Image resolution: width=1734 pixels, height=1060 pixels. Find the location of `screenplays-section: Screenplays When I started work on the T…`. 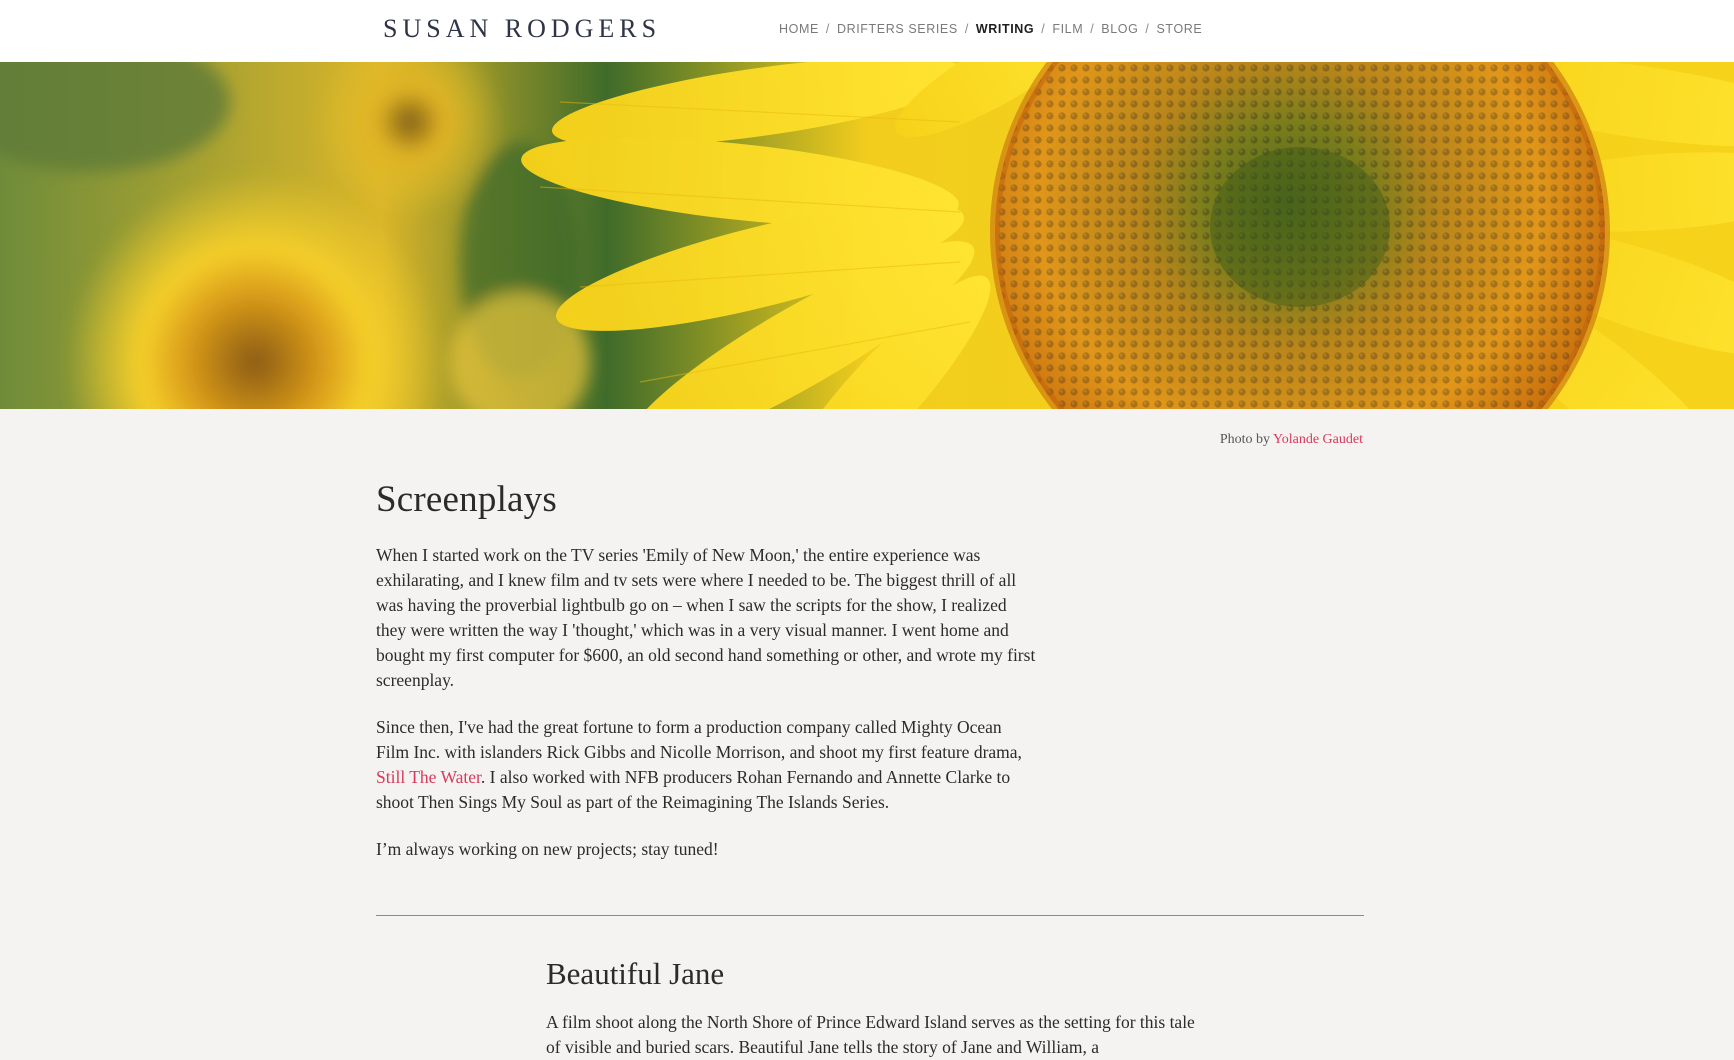

screenplays-section: Screenplays When I started work on the T… is located at coordinates (706, 677).